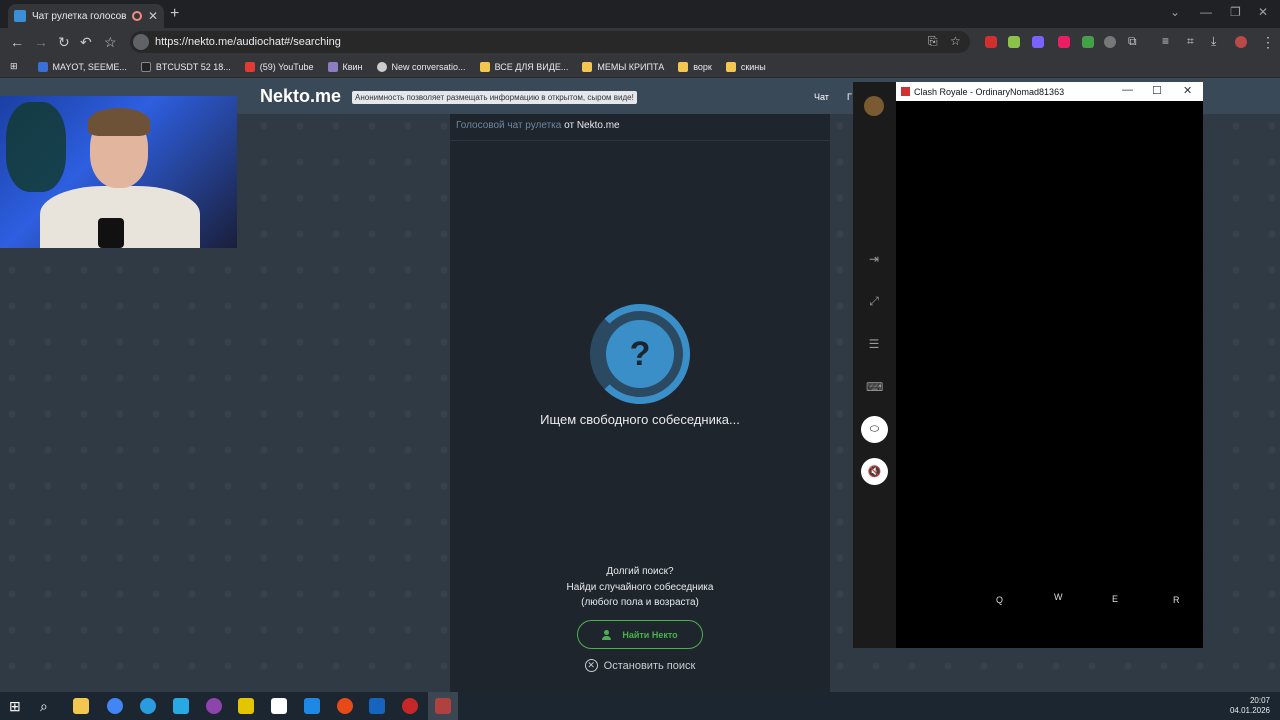 The width and height of the screenshot is (1280, 720). I want to click on exit-icon: ⇥, so click(874, 259).